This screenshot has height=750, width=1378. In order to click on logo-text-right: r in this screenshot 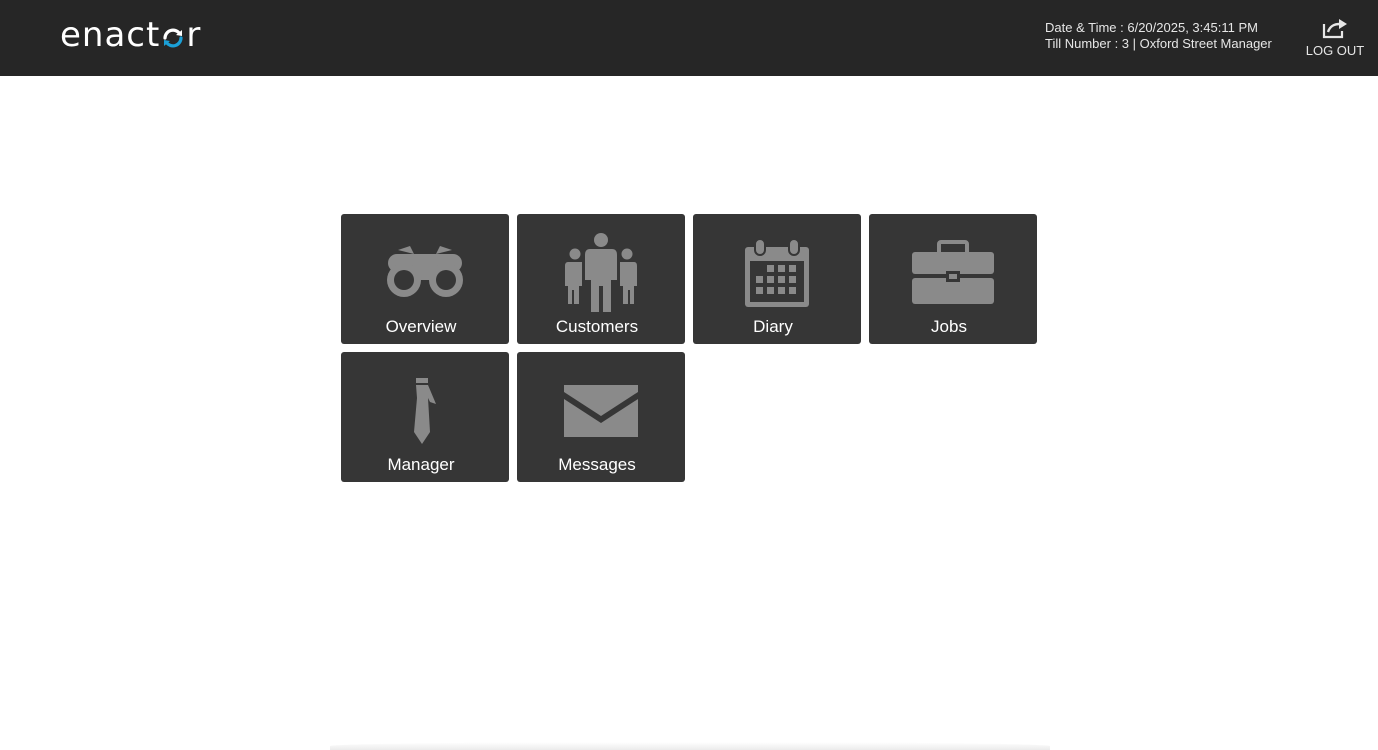, I will do `click(194, 35)`.